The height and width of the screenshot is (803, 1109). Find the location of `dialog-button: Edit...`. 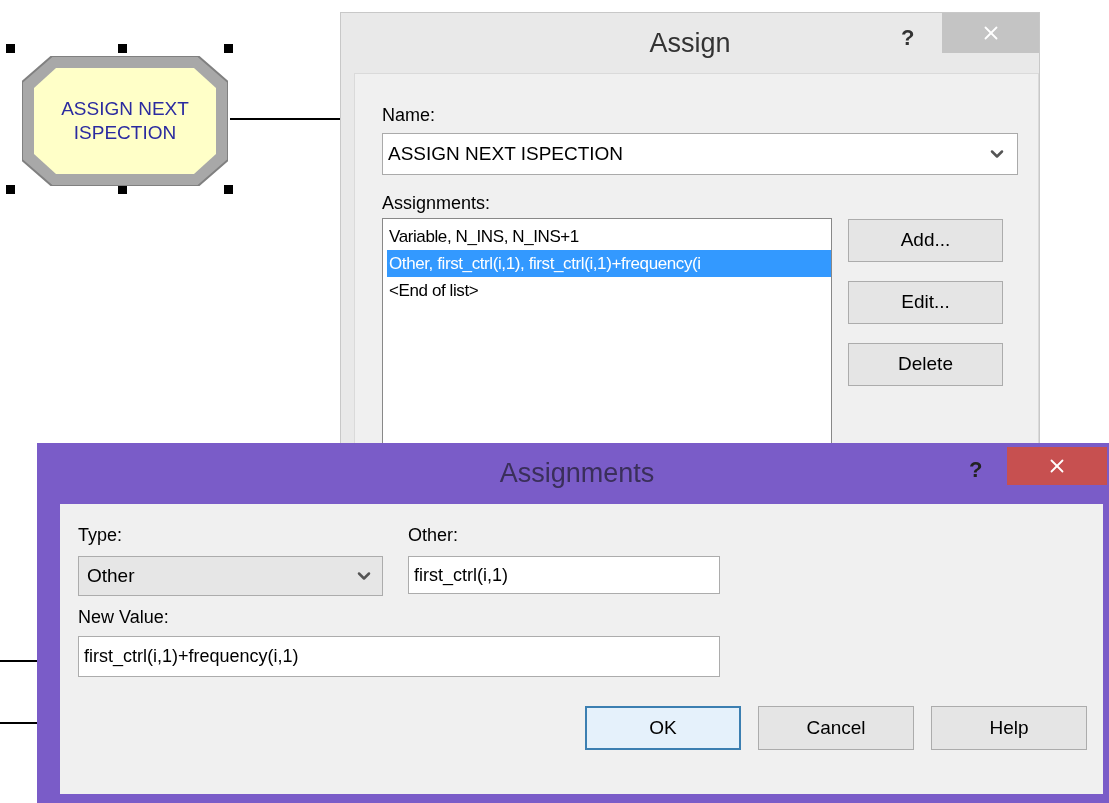

dialog-button: Edit... is located at coordinates (925, 302).